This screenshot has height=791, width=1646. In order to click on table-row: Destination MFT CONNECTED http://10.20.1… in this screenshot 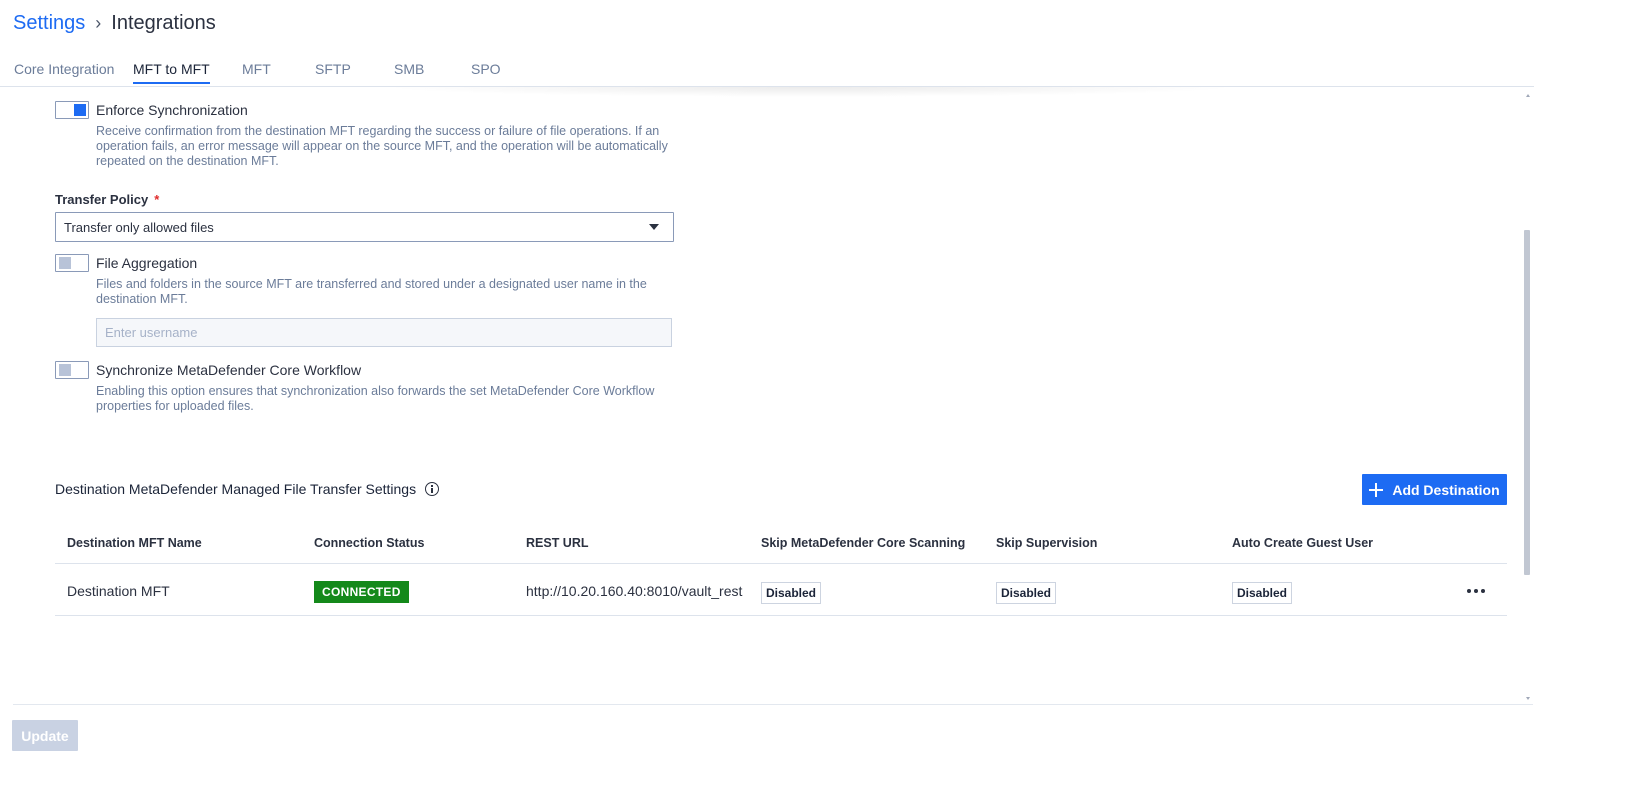, I will do `click(781, 590)`.